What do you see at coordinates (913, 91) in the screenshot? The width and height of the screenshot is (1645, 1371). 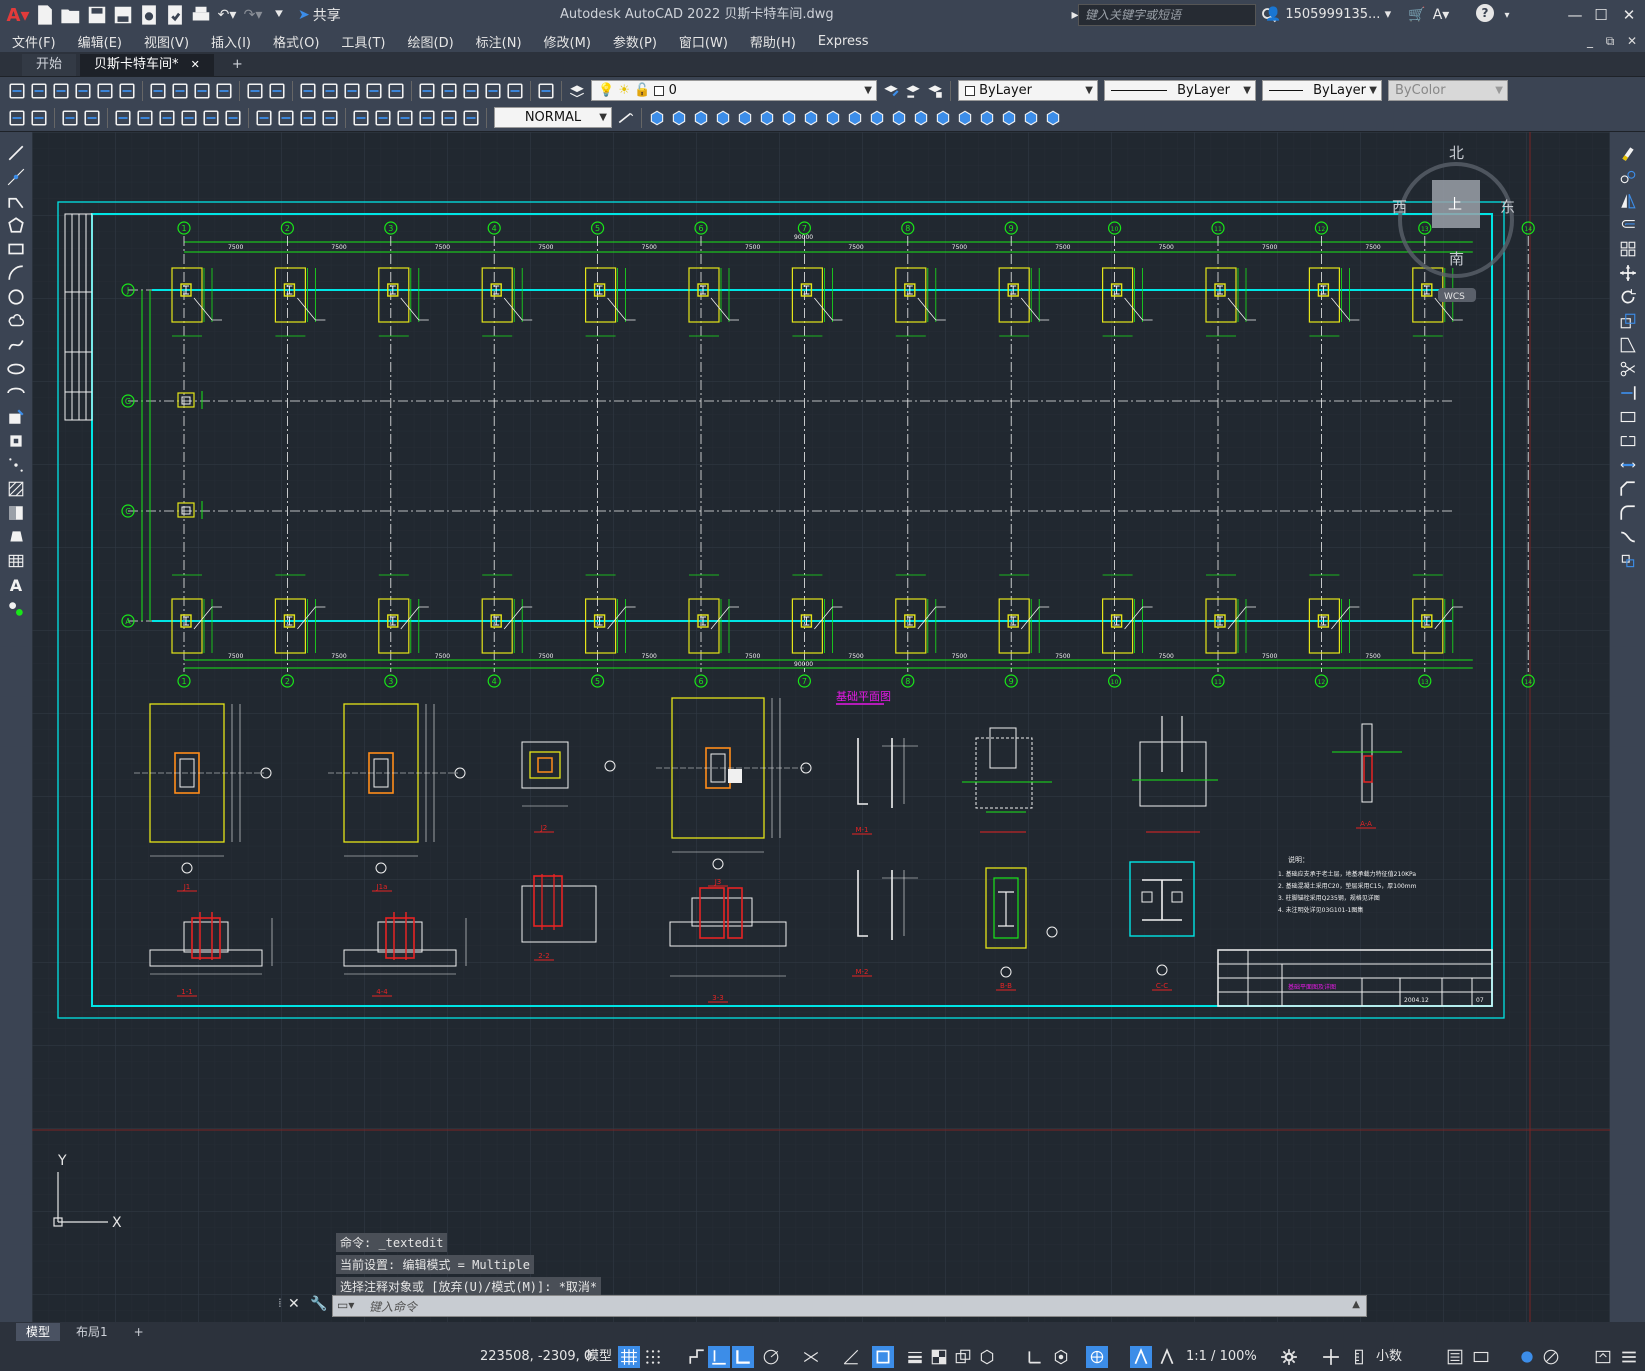 I see `layer-previous-icon` at bounding box center [913, 91].